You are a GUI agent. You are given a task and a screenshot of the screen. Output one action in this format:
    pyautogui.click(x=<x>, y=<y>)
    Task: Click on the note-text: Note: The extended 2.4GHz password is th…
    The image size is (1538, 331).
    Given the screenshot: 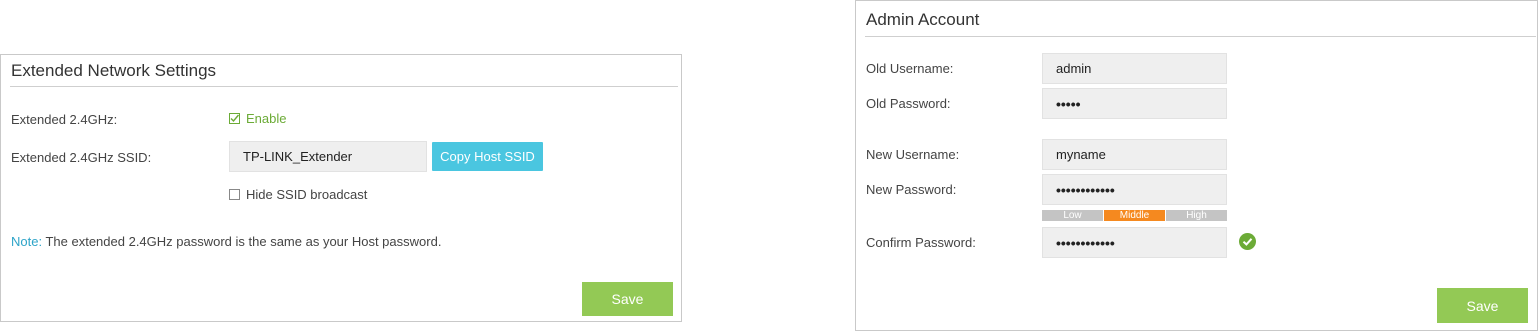 What is the action you would take?
    pyautogui.click(x=226, y=241)
    